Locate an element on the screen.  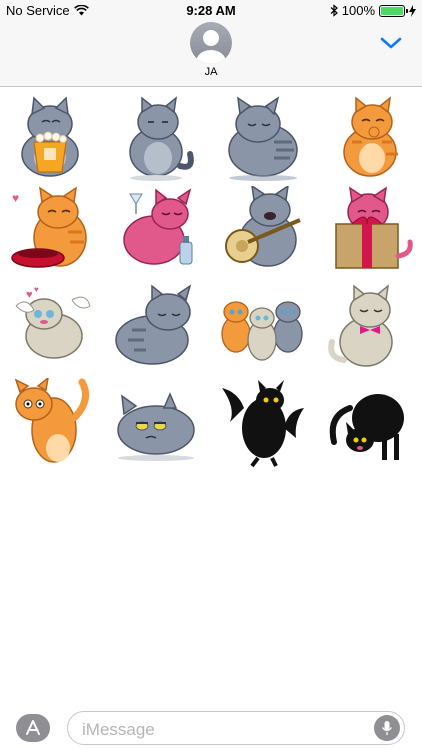
sticker-black-cat-bat is located at coordinates (263, 423).